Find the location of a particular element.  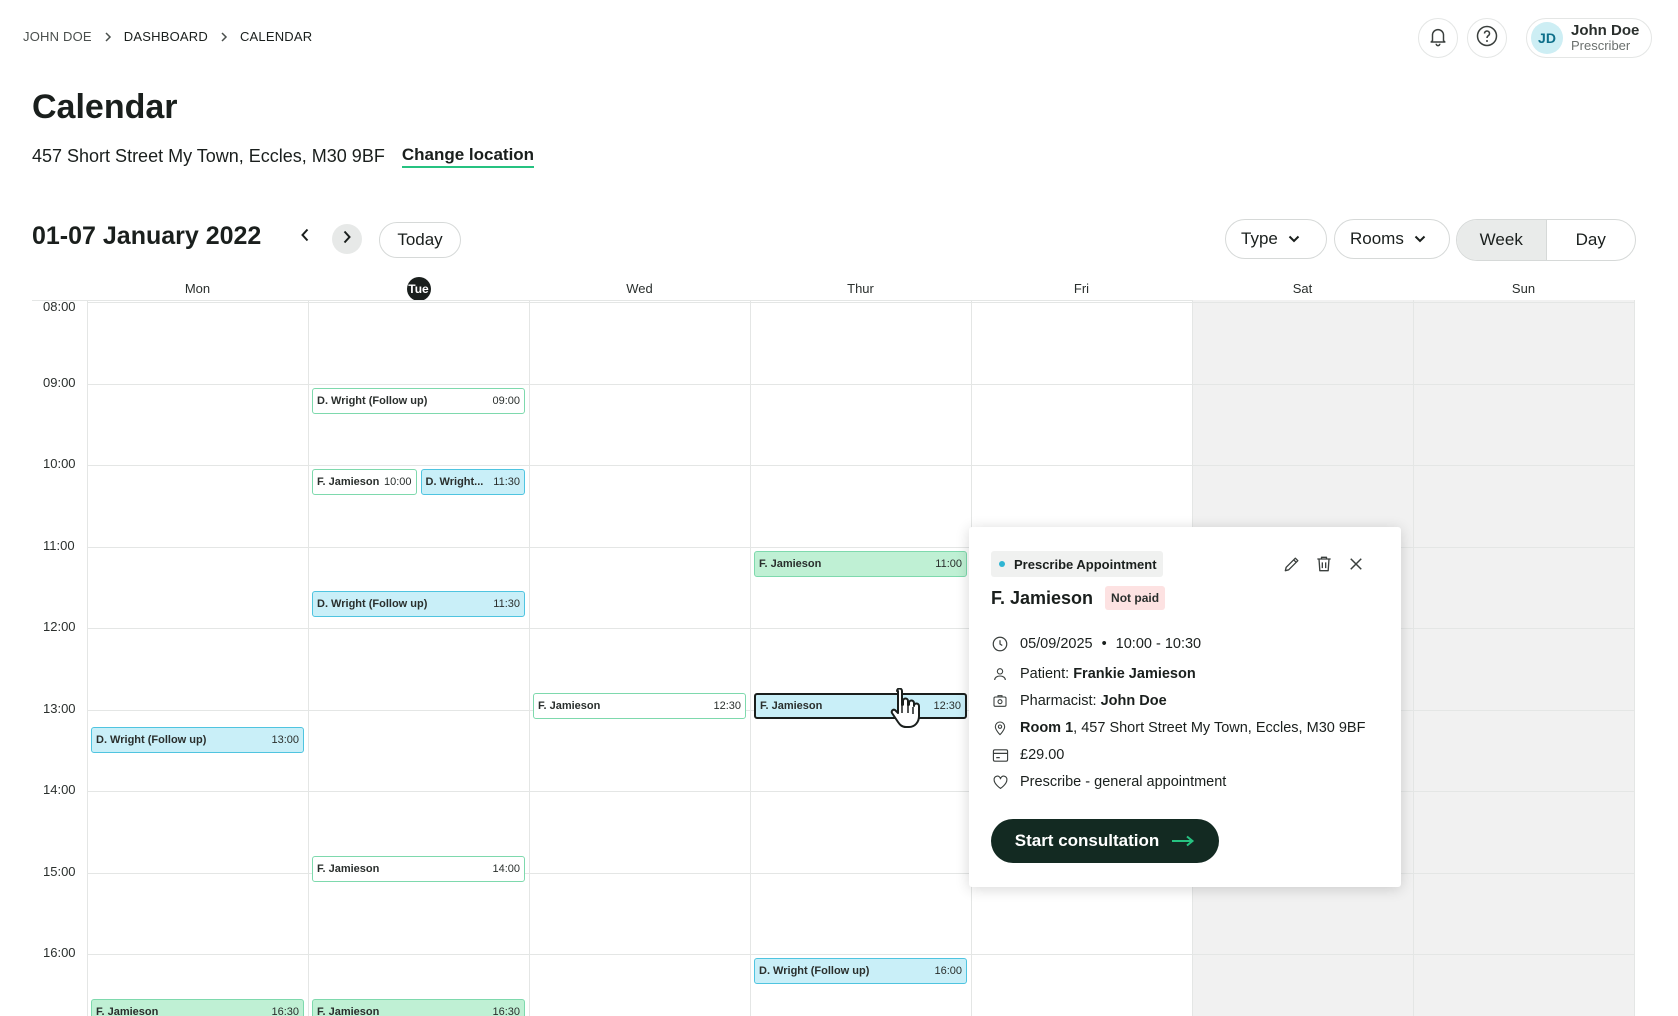

notifications-button is located at coordinates (1438, 38).